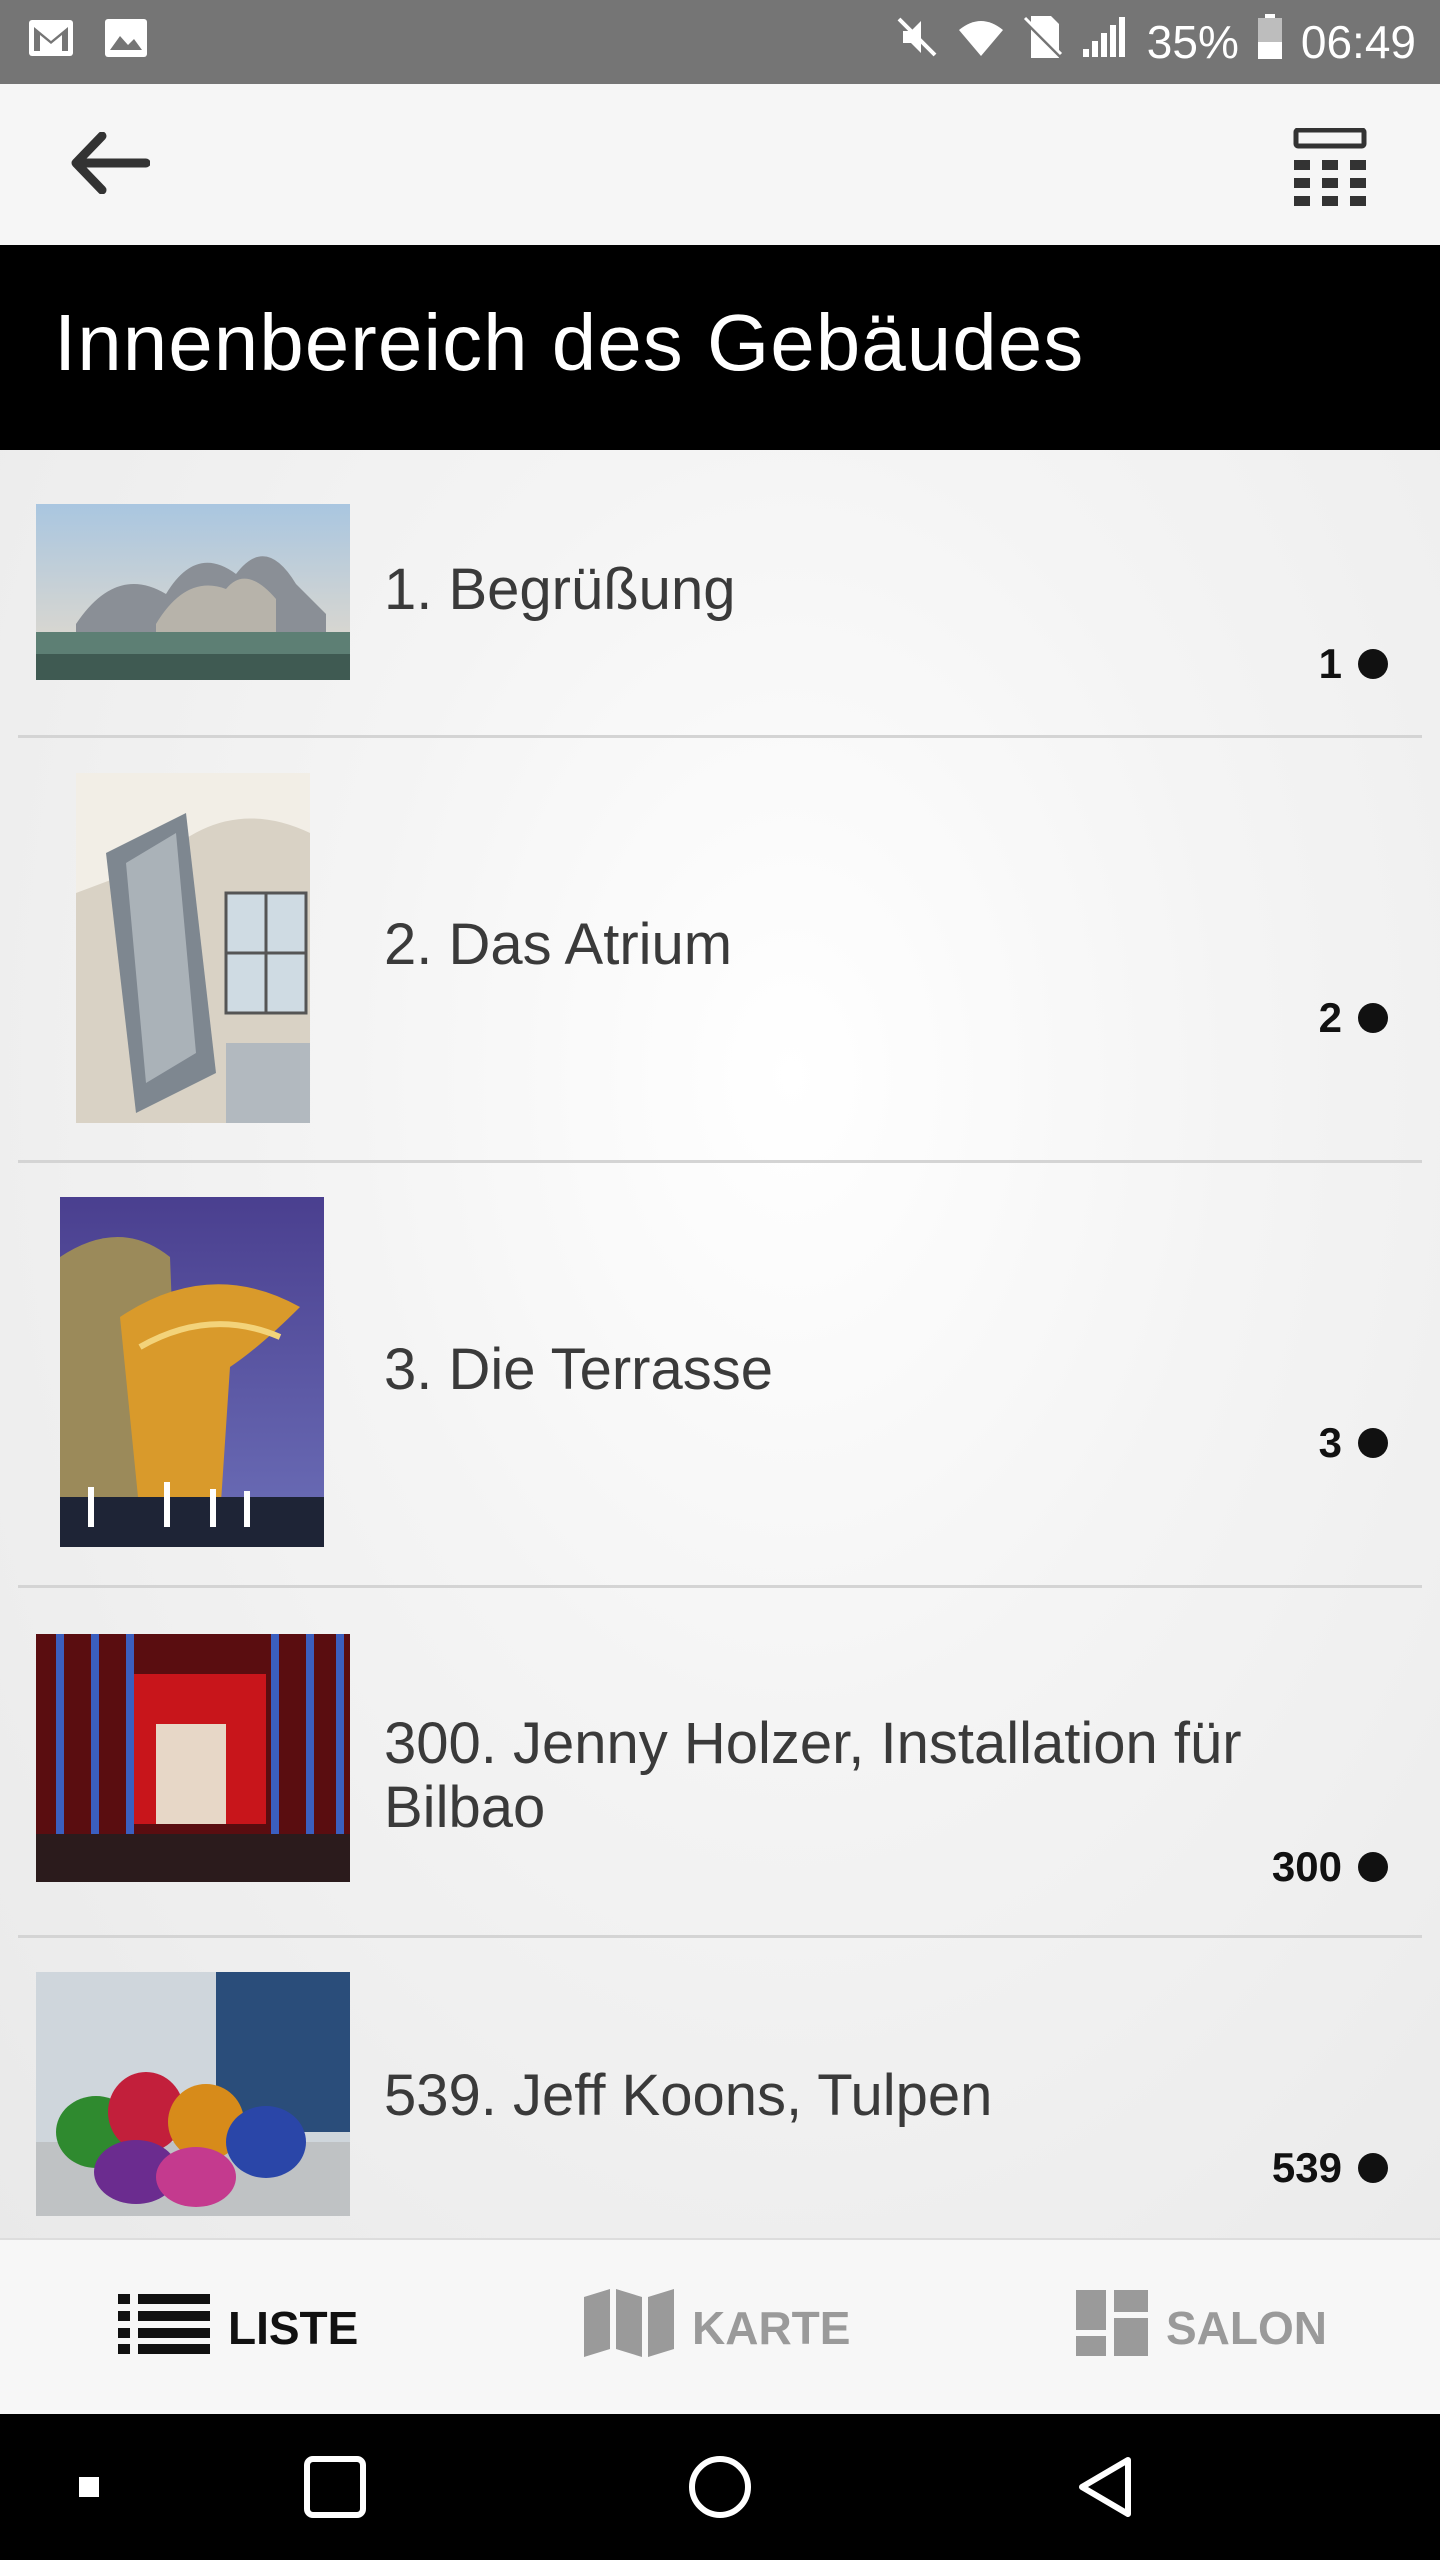 This screenshot has width=1440, height=2560. I want to click on item-title: 1. Begrüßung, so click(560, 589).